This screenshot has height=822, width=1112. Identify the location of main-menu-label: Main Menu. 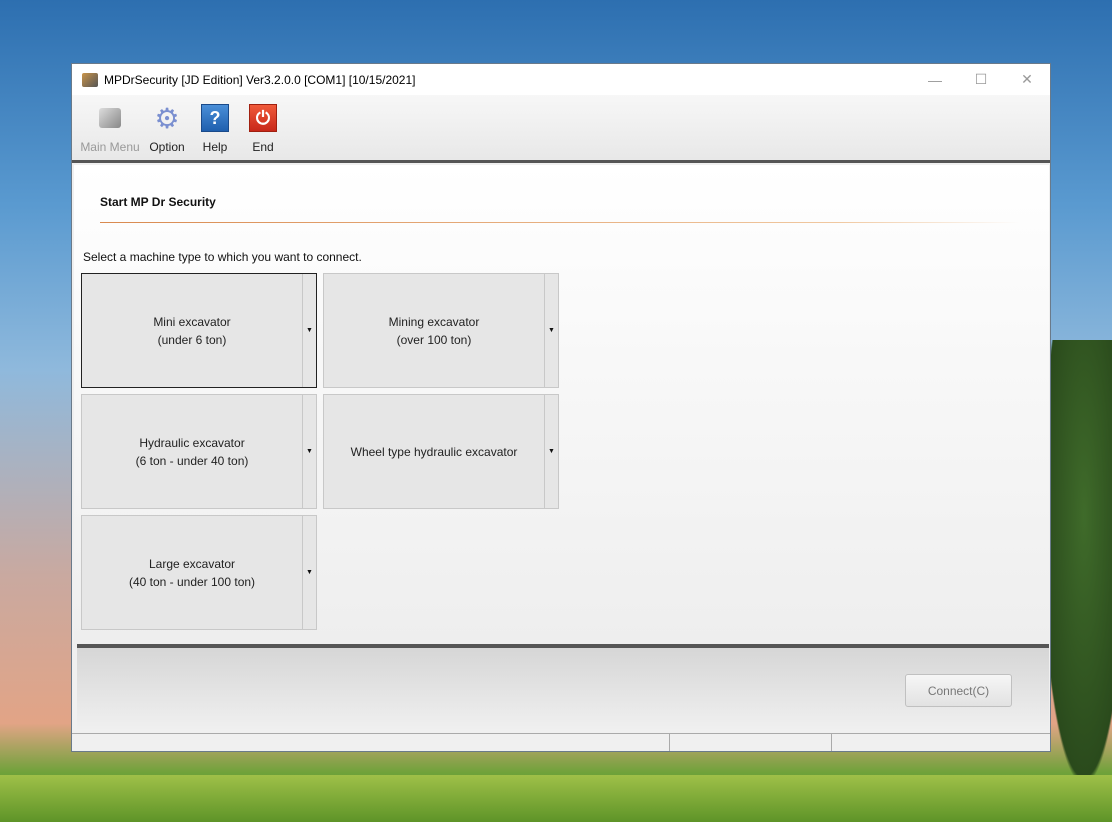
(110, 147).